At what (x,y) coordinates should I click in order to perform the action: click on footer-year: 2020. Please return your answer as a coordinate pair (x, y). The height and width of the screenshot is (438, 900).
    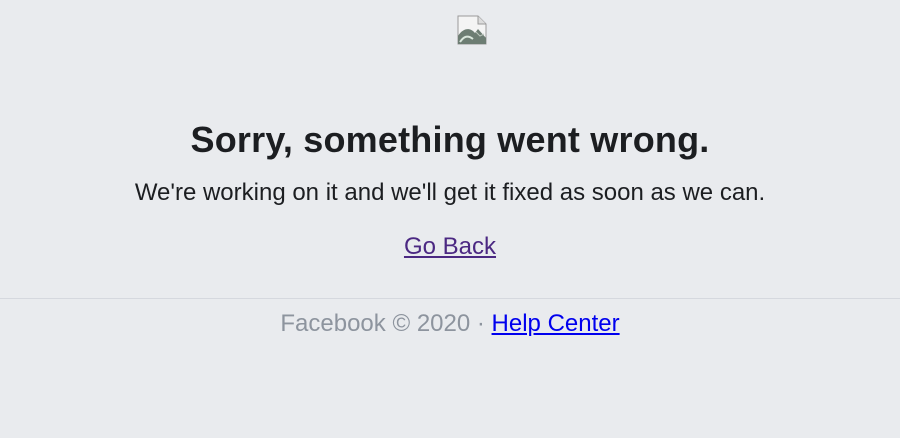
    Looking at the image, I should click on (443, 323).